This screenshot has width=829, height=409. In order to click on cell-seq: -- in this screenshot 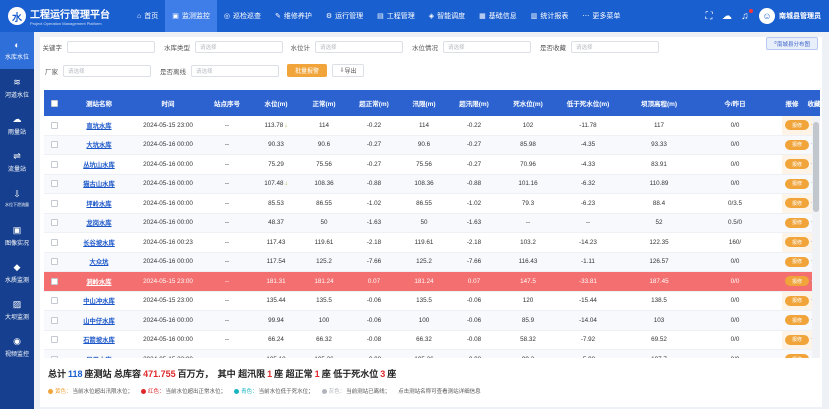, I will do `click(227, 203)`.